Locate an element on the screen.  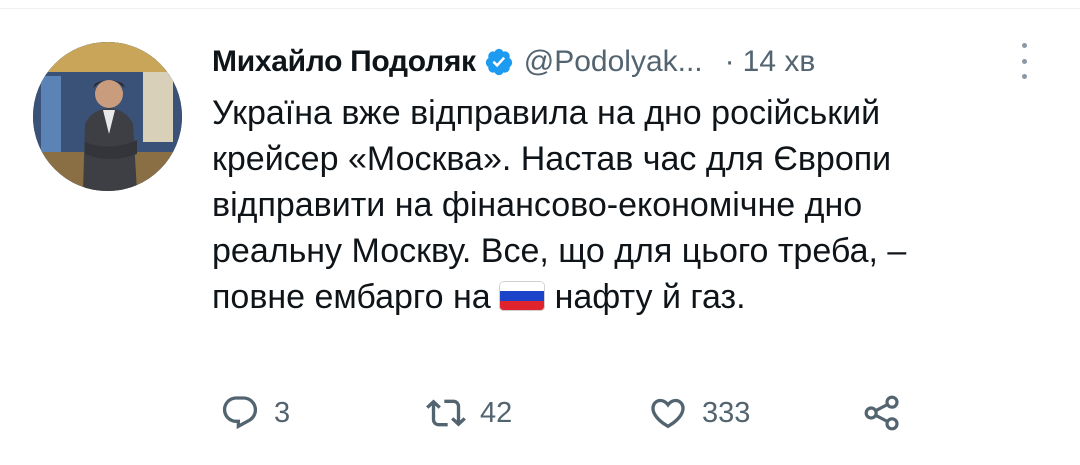
russian-flag-icon is located at coordinates (521, 296).